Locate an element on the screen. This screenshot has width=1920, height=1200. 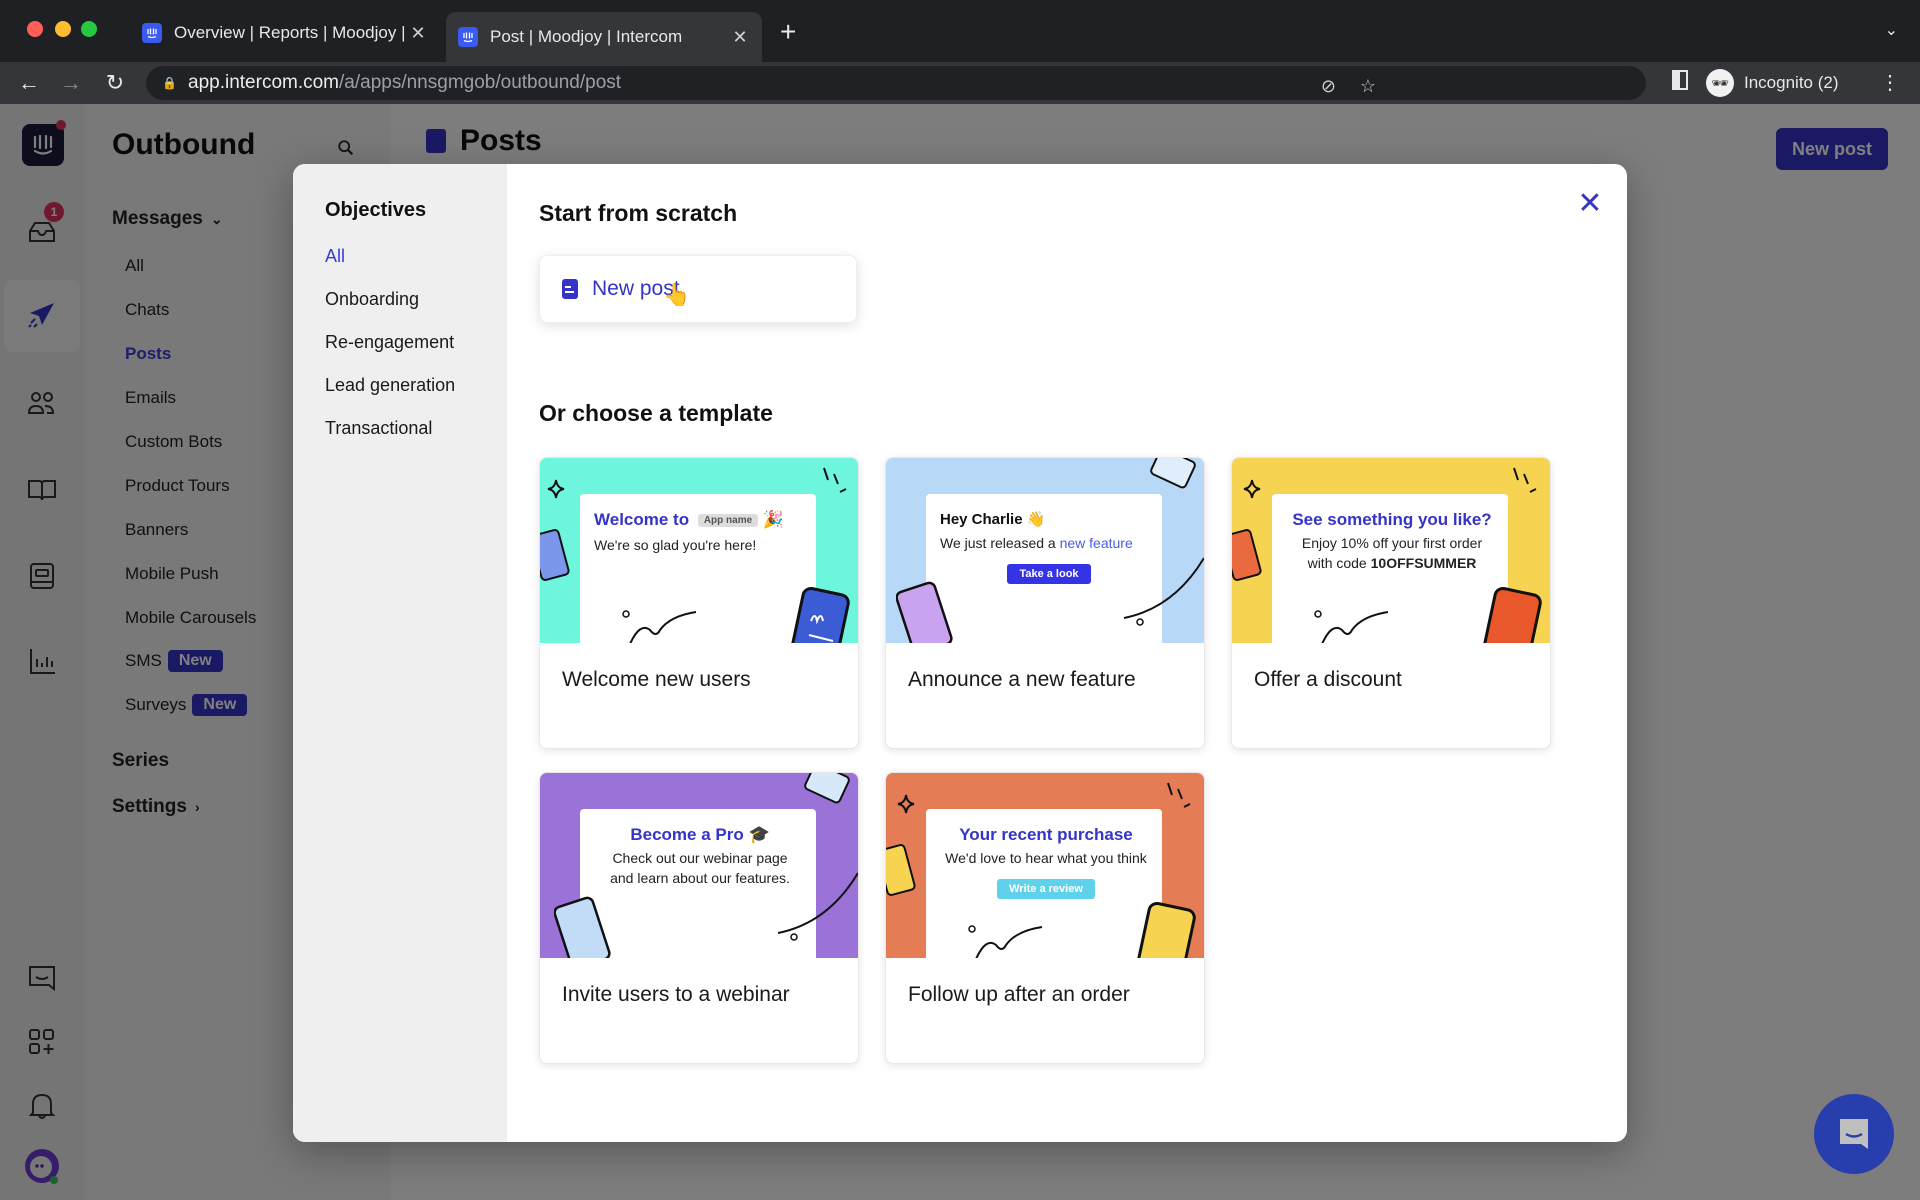
incognito-icon: 🕶 is located at coordinates (1720, 83).